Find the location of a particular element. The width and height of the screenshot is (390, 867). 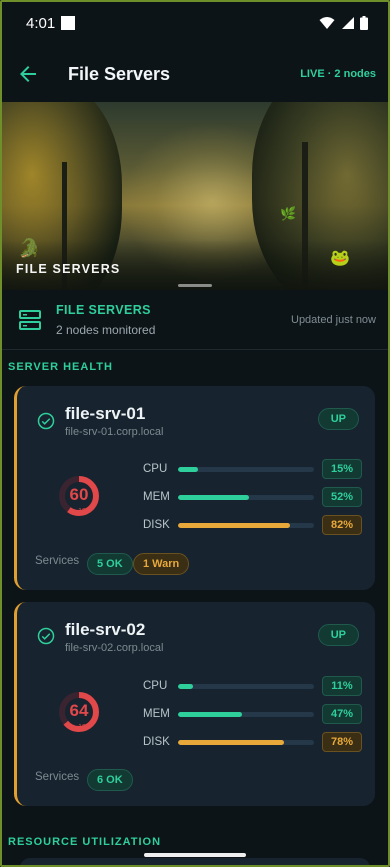

metric-row-cpu: CPU 11% is located at coordinates (253, 686).